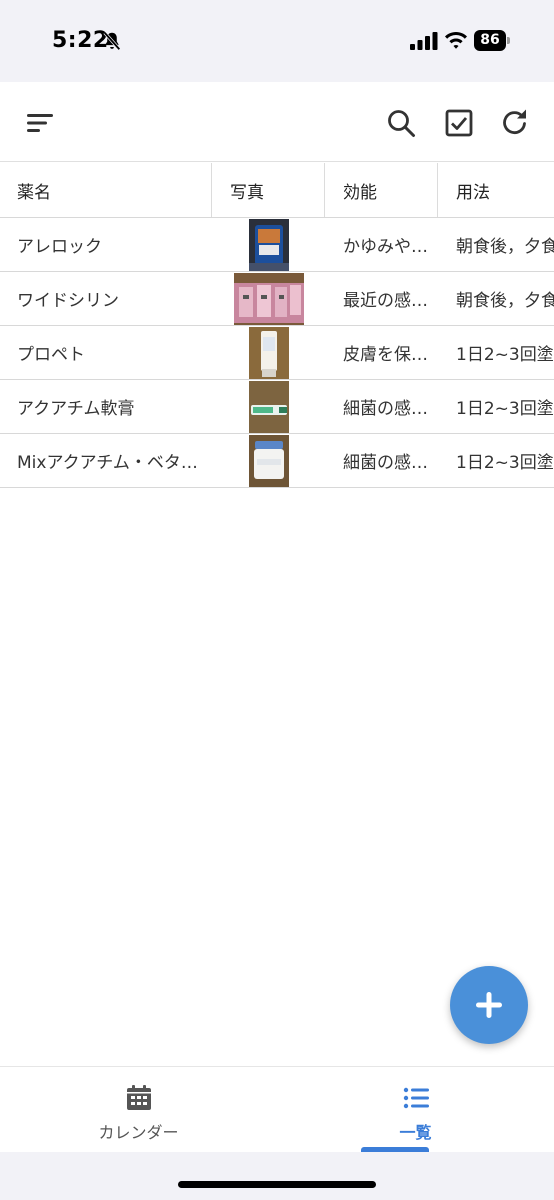 This screenshot has height=1200, width=554. I want to click on header-photo: 写真, so click(268, 190).